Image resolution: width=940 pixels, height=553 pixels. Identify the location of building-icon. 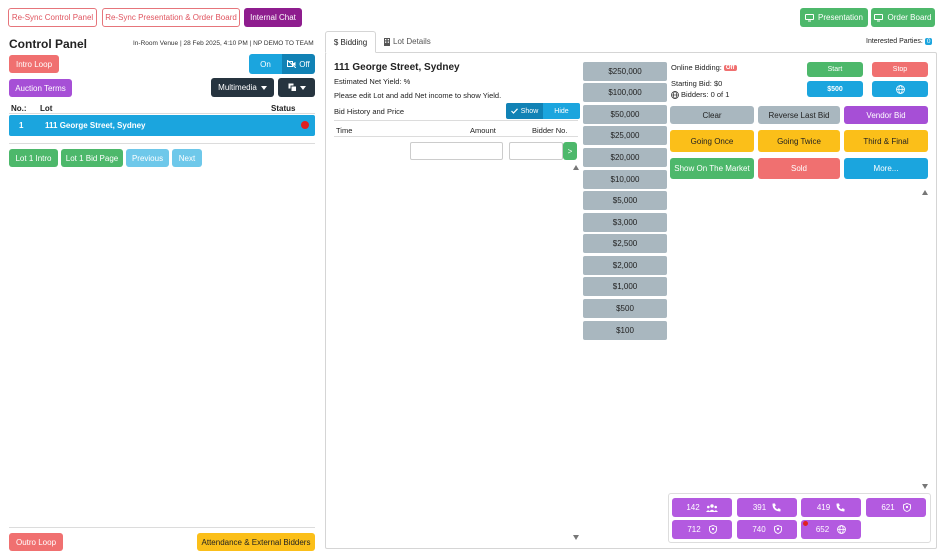
(387, 41).